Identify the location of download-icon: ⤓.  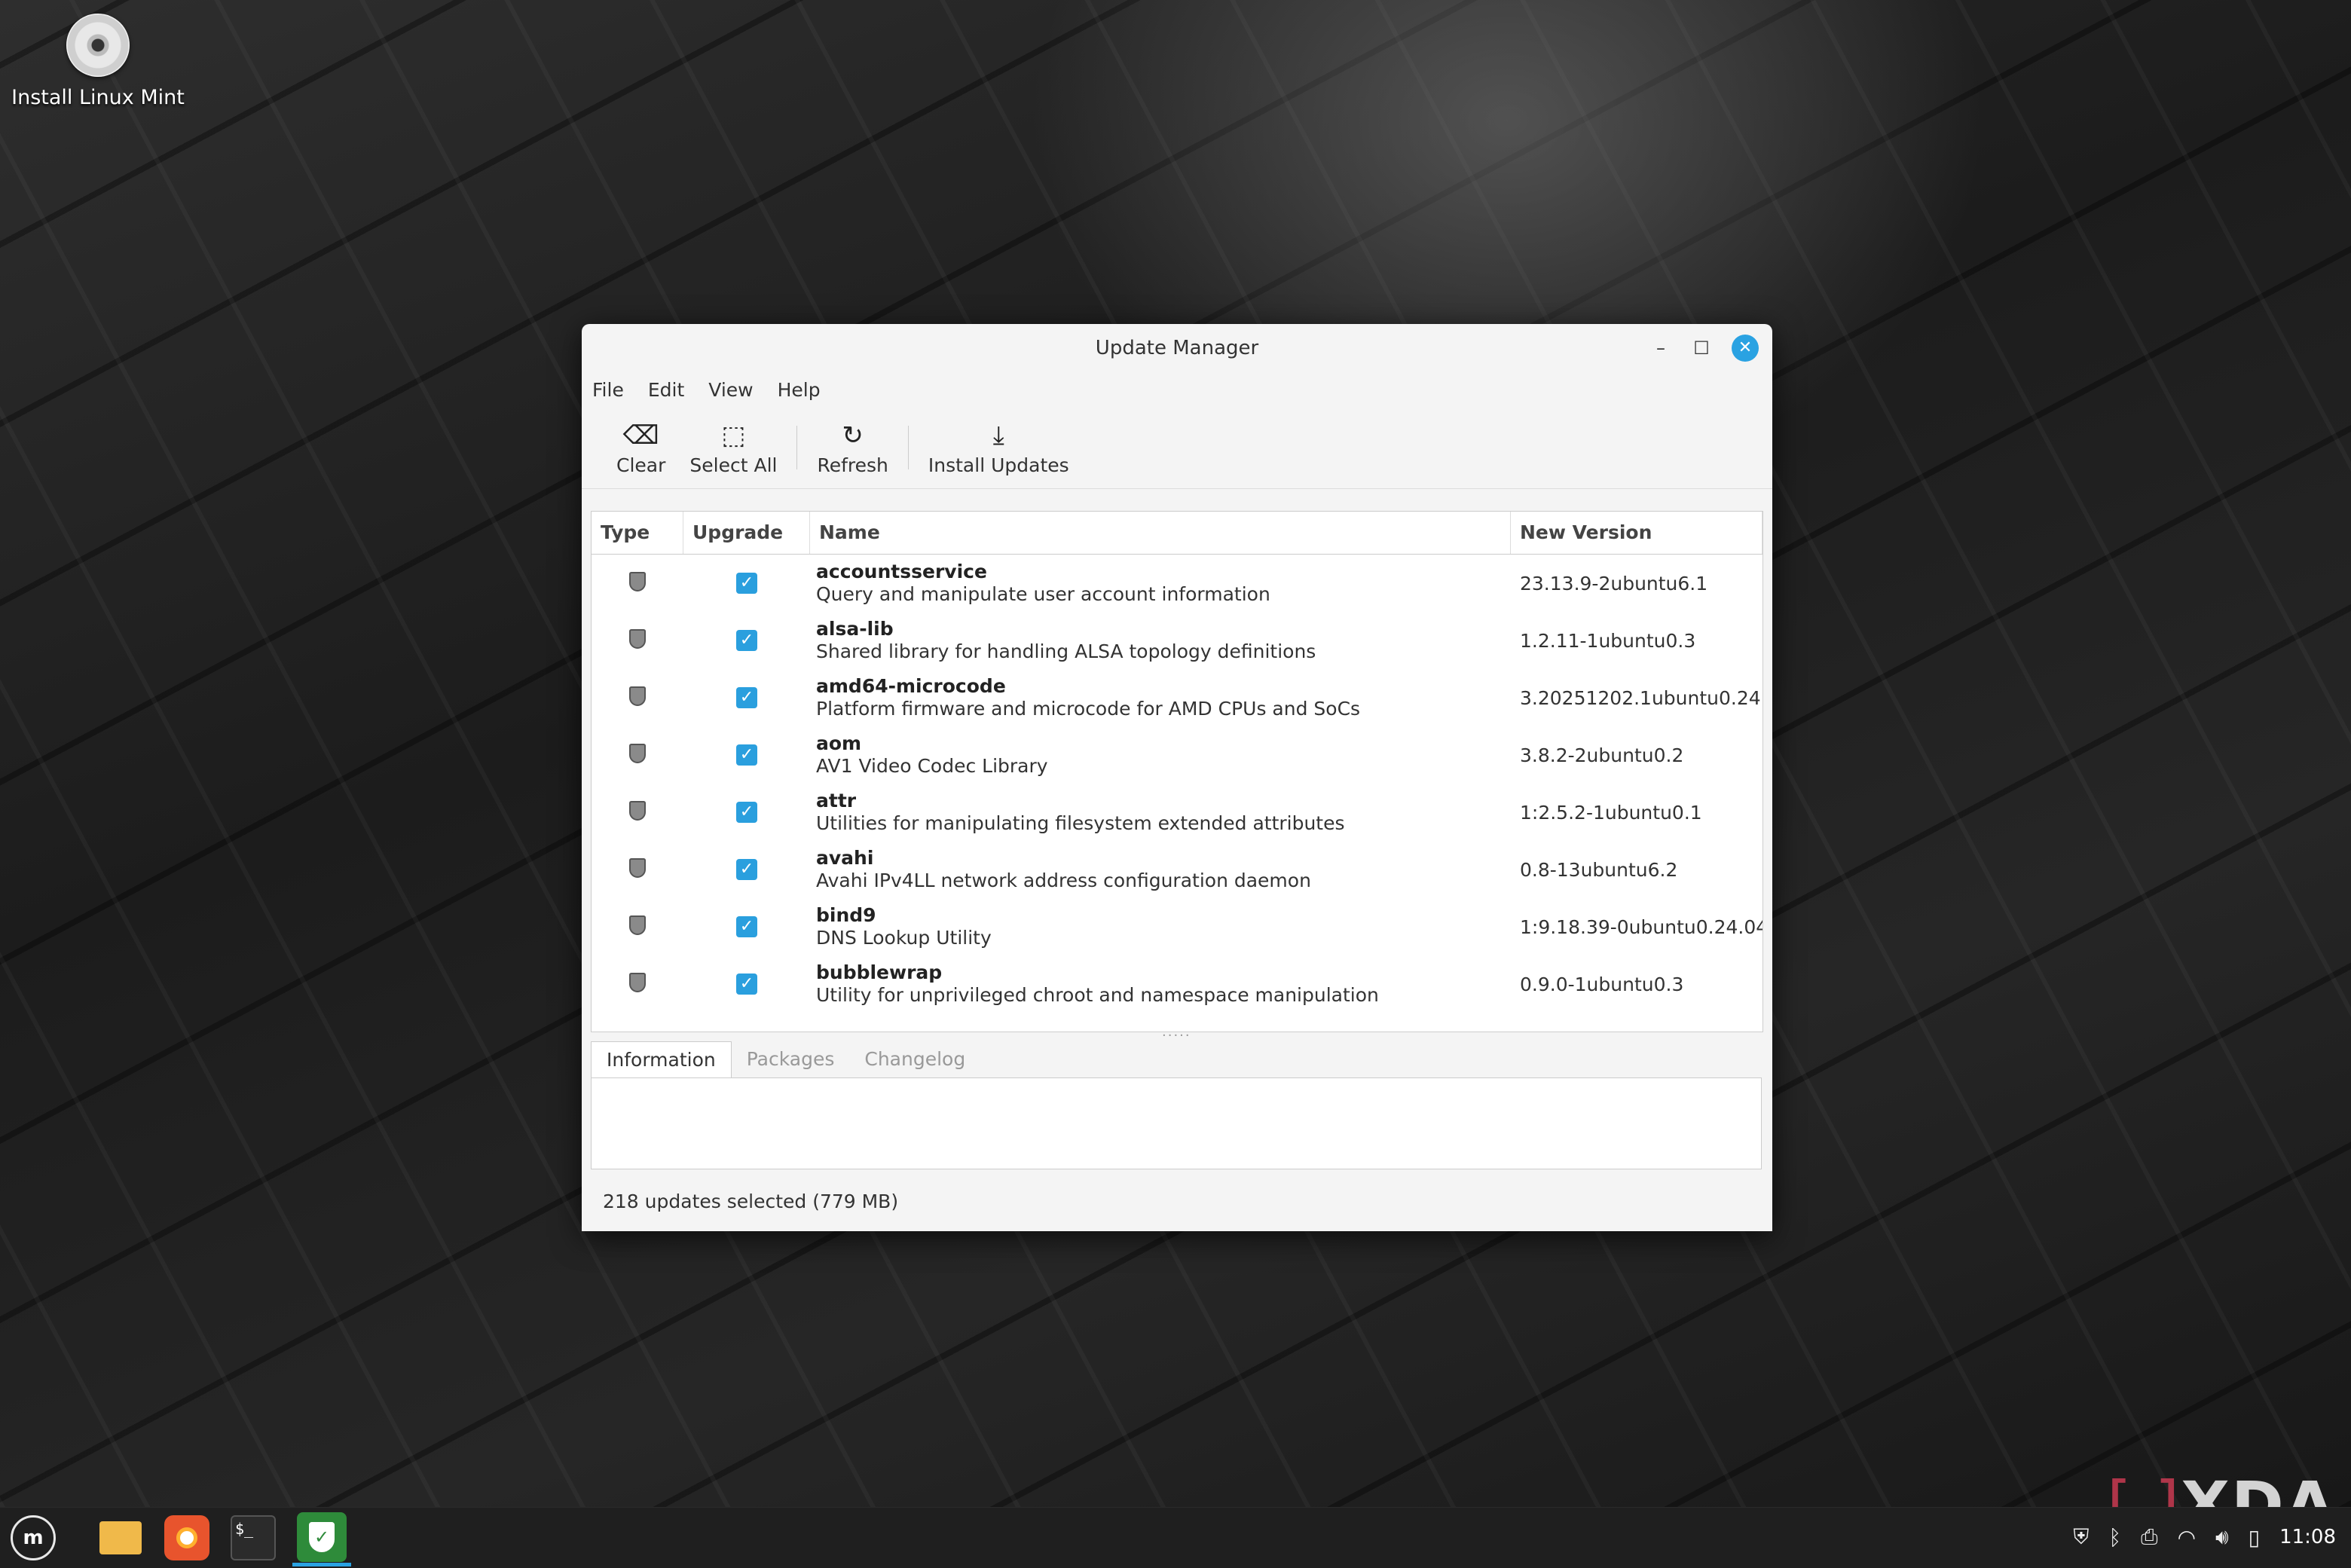
(998, 435).